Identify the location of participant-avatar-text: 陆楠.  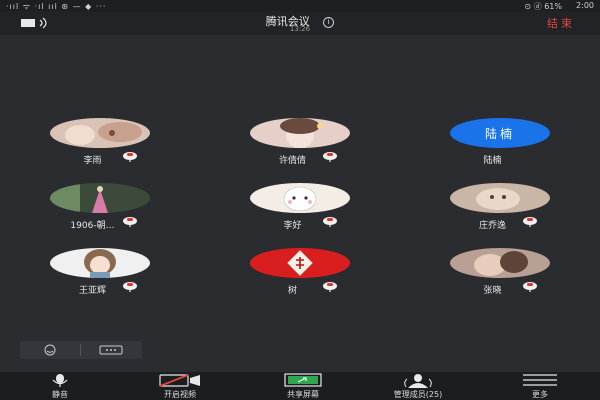
(500, 133).